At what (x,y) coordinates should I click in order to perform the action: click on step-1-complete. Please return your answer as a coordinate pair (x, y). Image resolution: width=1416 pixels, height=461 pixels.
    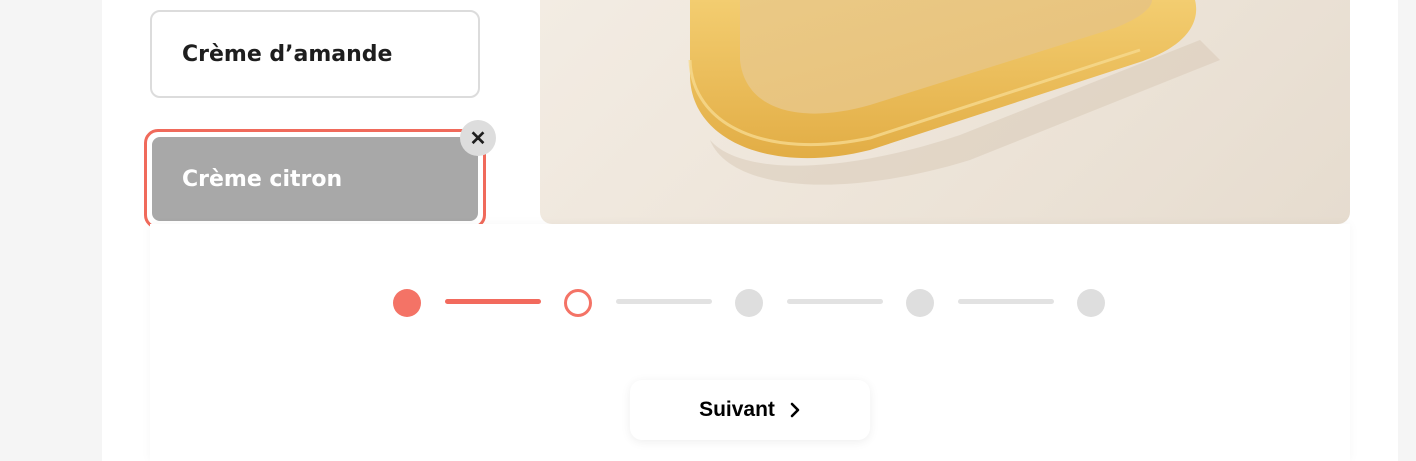
    Looking at the image, I should click on (407, 303).